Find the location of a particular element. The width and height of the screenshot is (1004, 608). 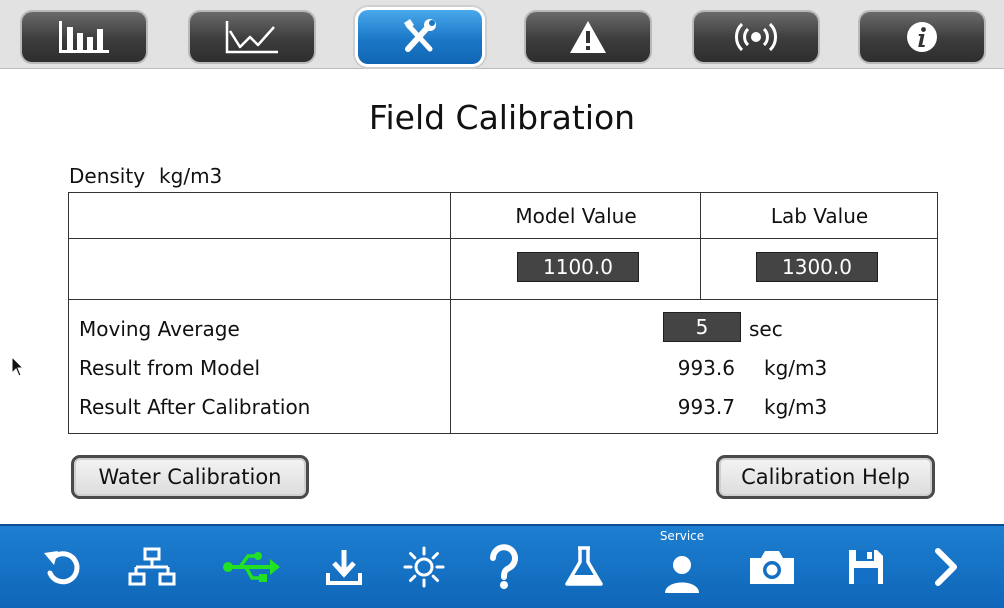

usb-icon is located at coordinates (251, 567).